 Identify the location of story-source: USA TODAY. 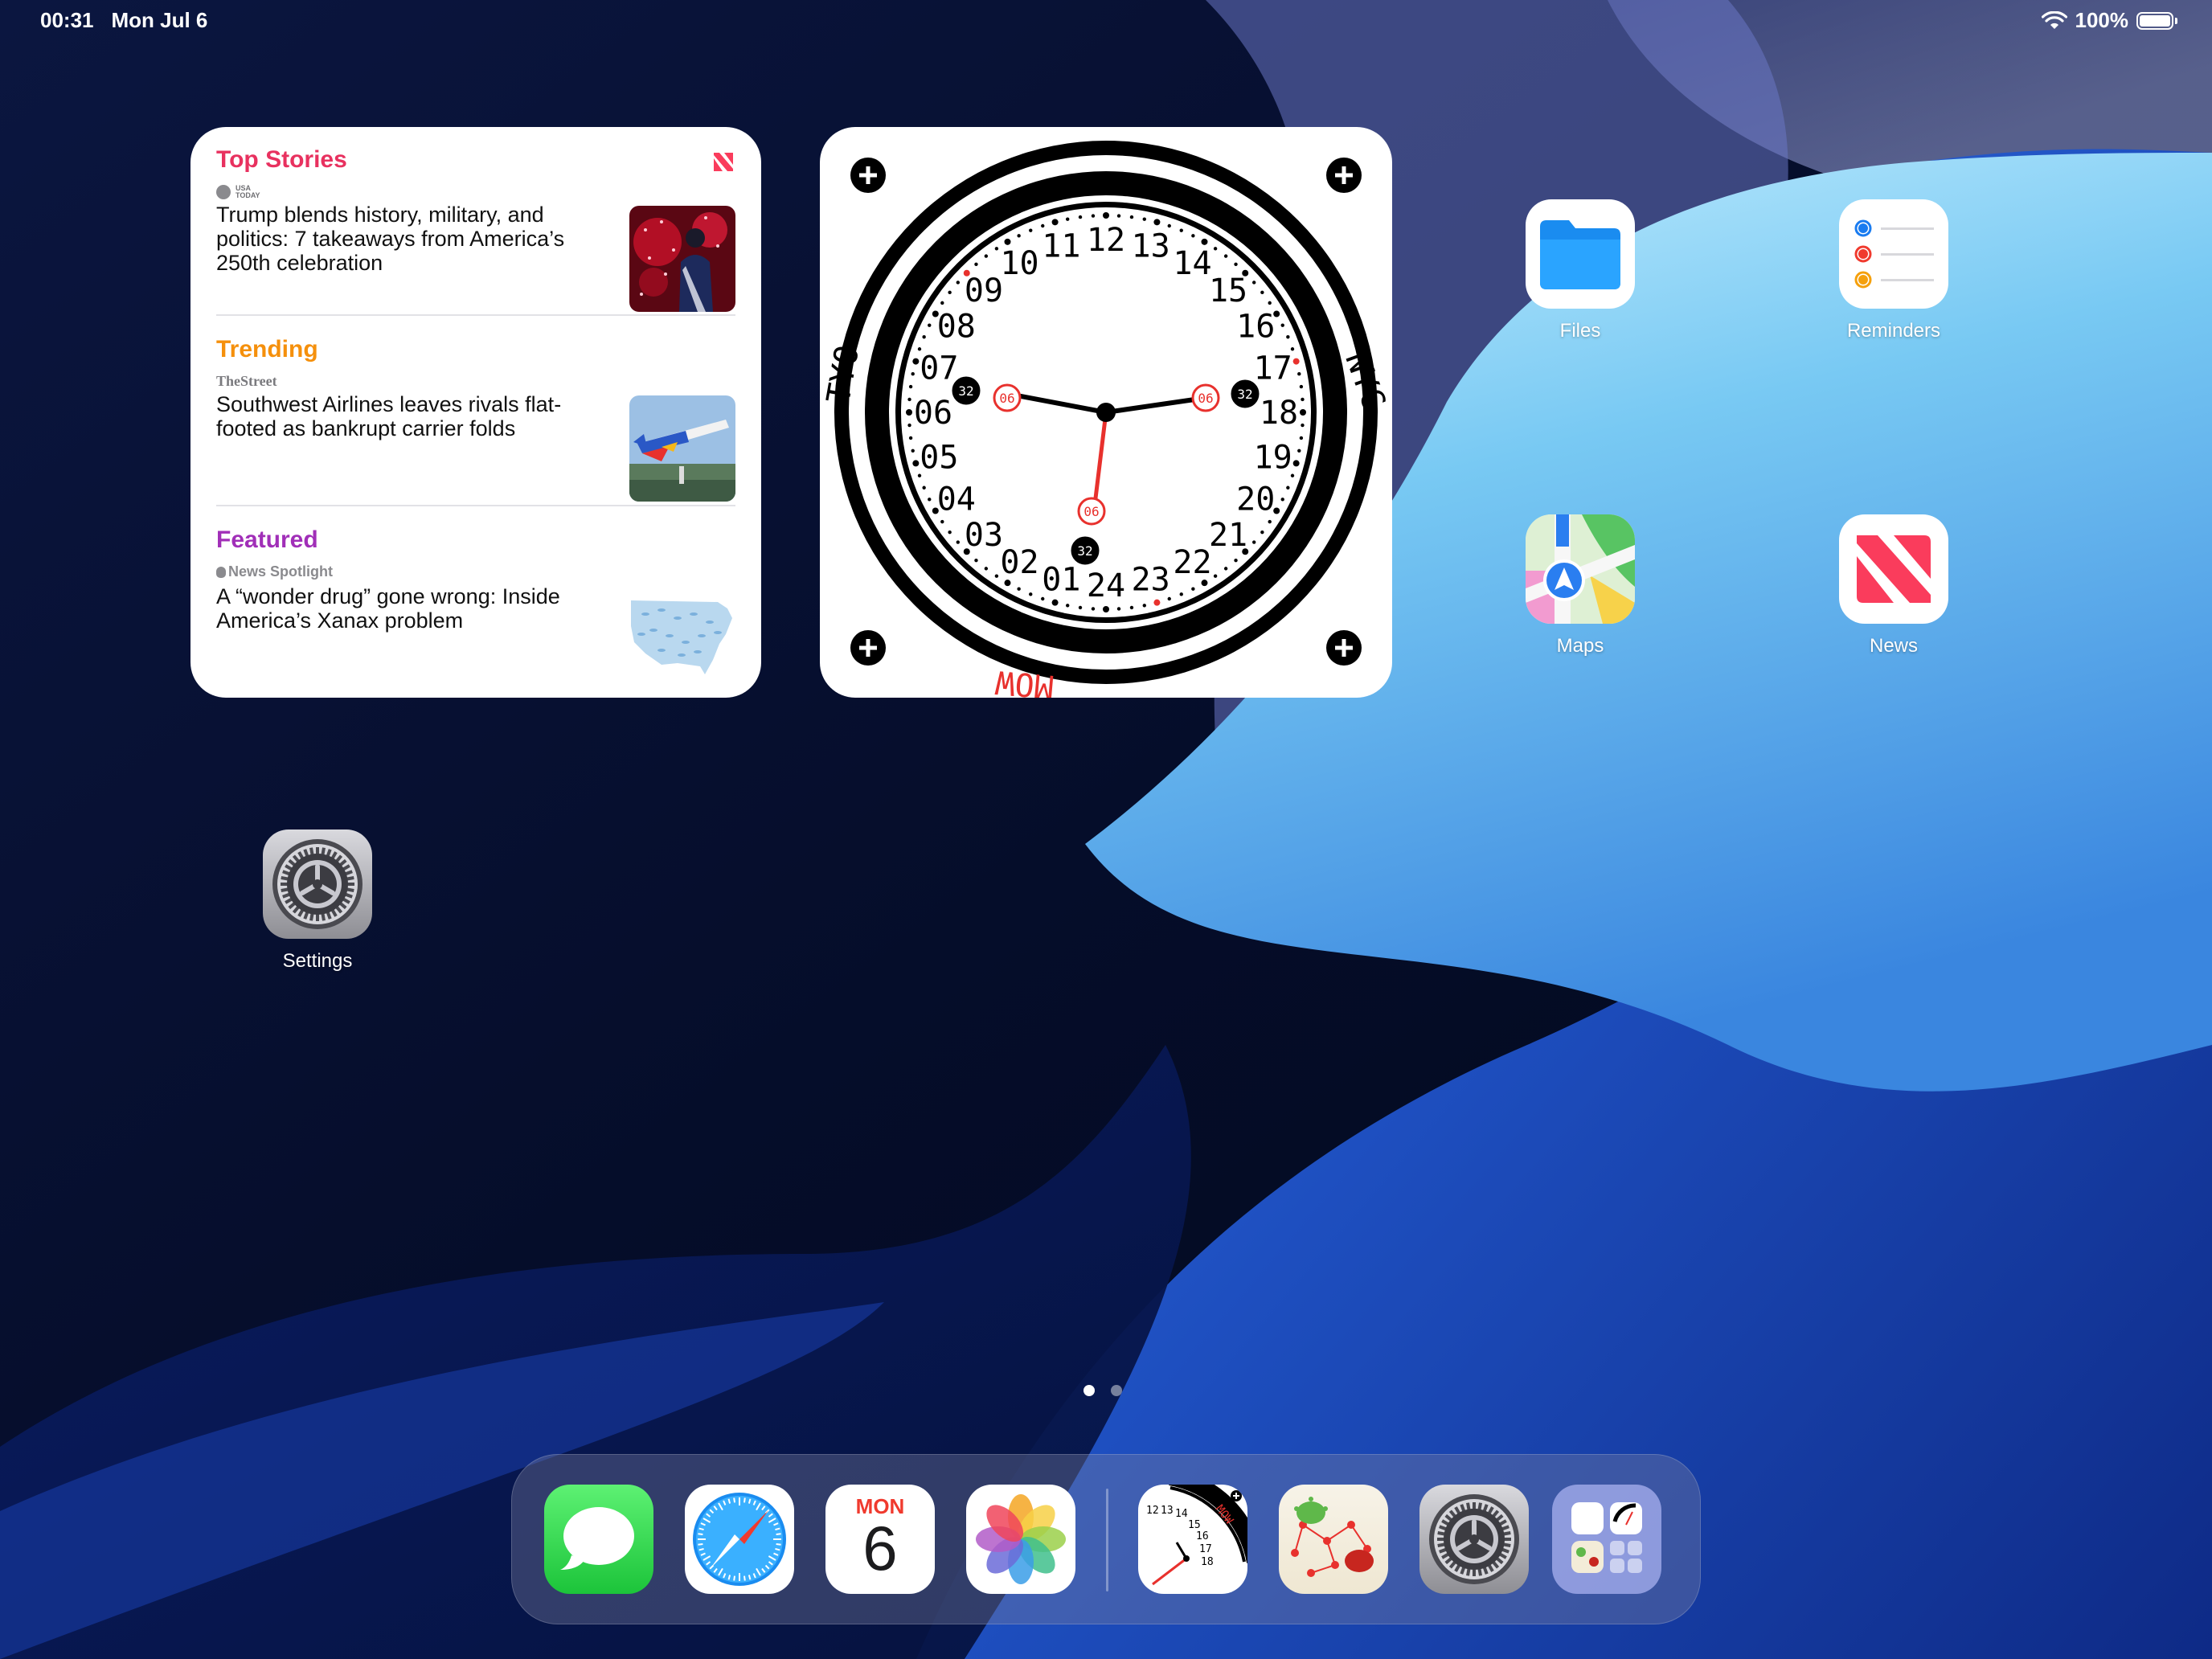
(242, 192).